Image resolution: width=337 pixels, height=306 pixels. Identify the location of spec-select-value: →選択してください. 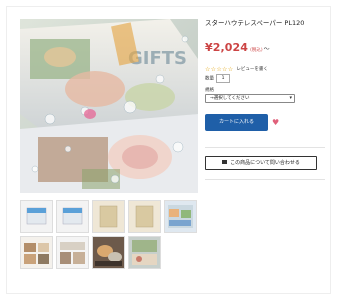
(230, 98).